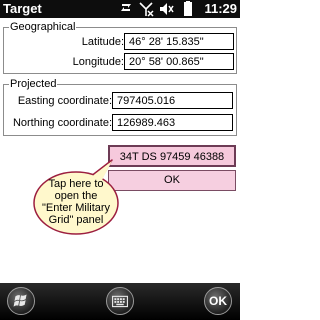 This screenshot has height=320, width=320. I want to click on keyboard-icon, so click(120, 301).